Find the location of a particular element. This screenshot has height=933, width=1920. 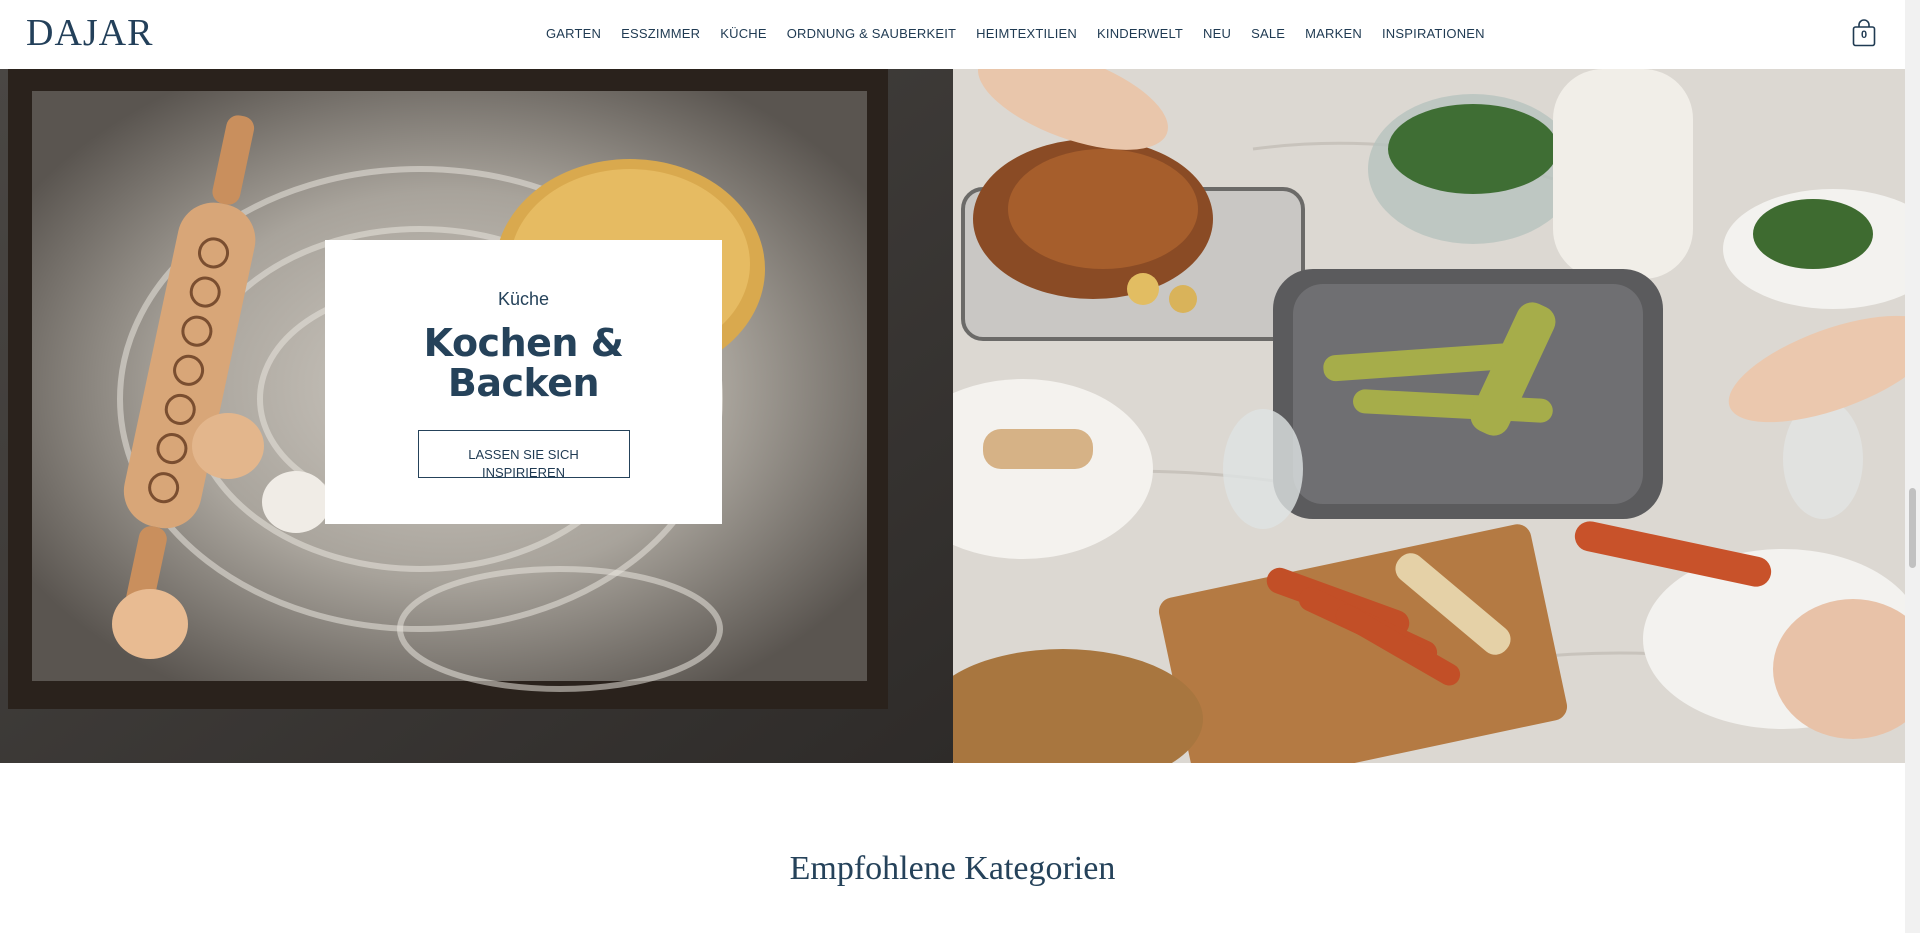

nav-item-marken: MARKEN is located at coordinates (1333, 34).